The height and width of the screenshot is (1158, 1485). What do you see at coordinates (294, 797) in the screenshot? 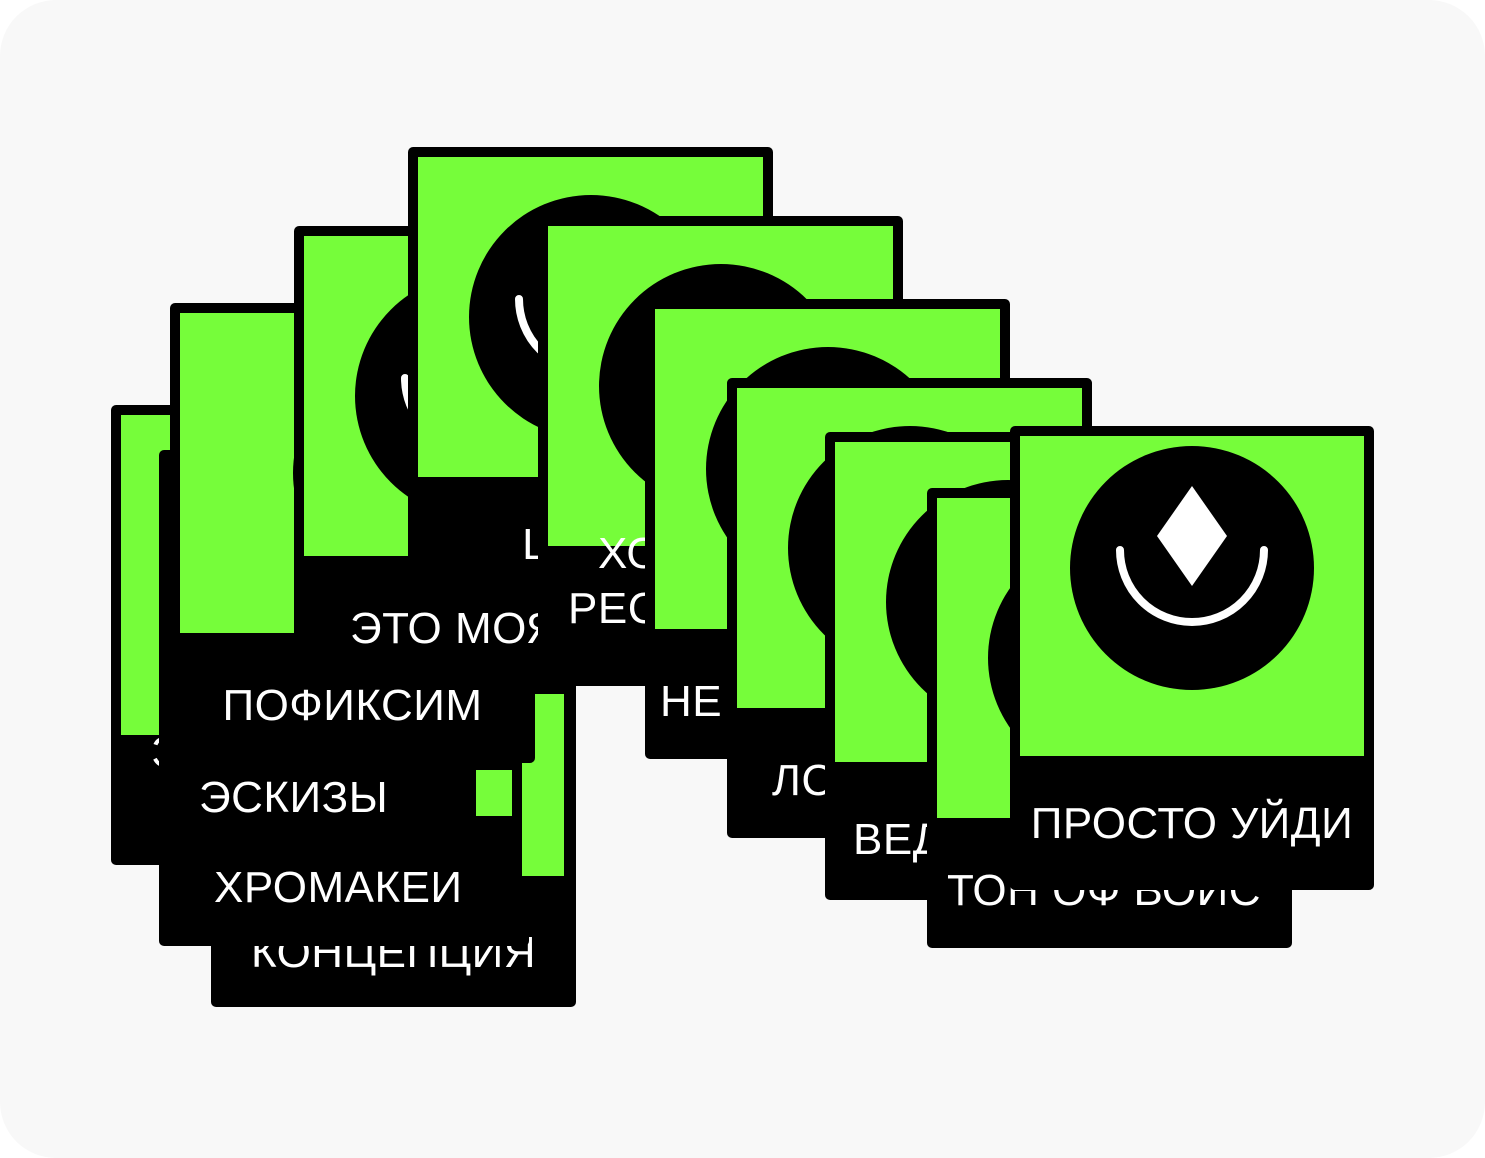
I see `sticker-label: ЭСКИЗЫ` at bounding box center [294, 797].